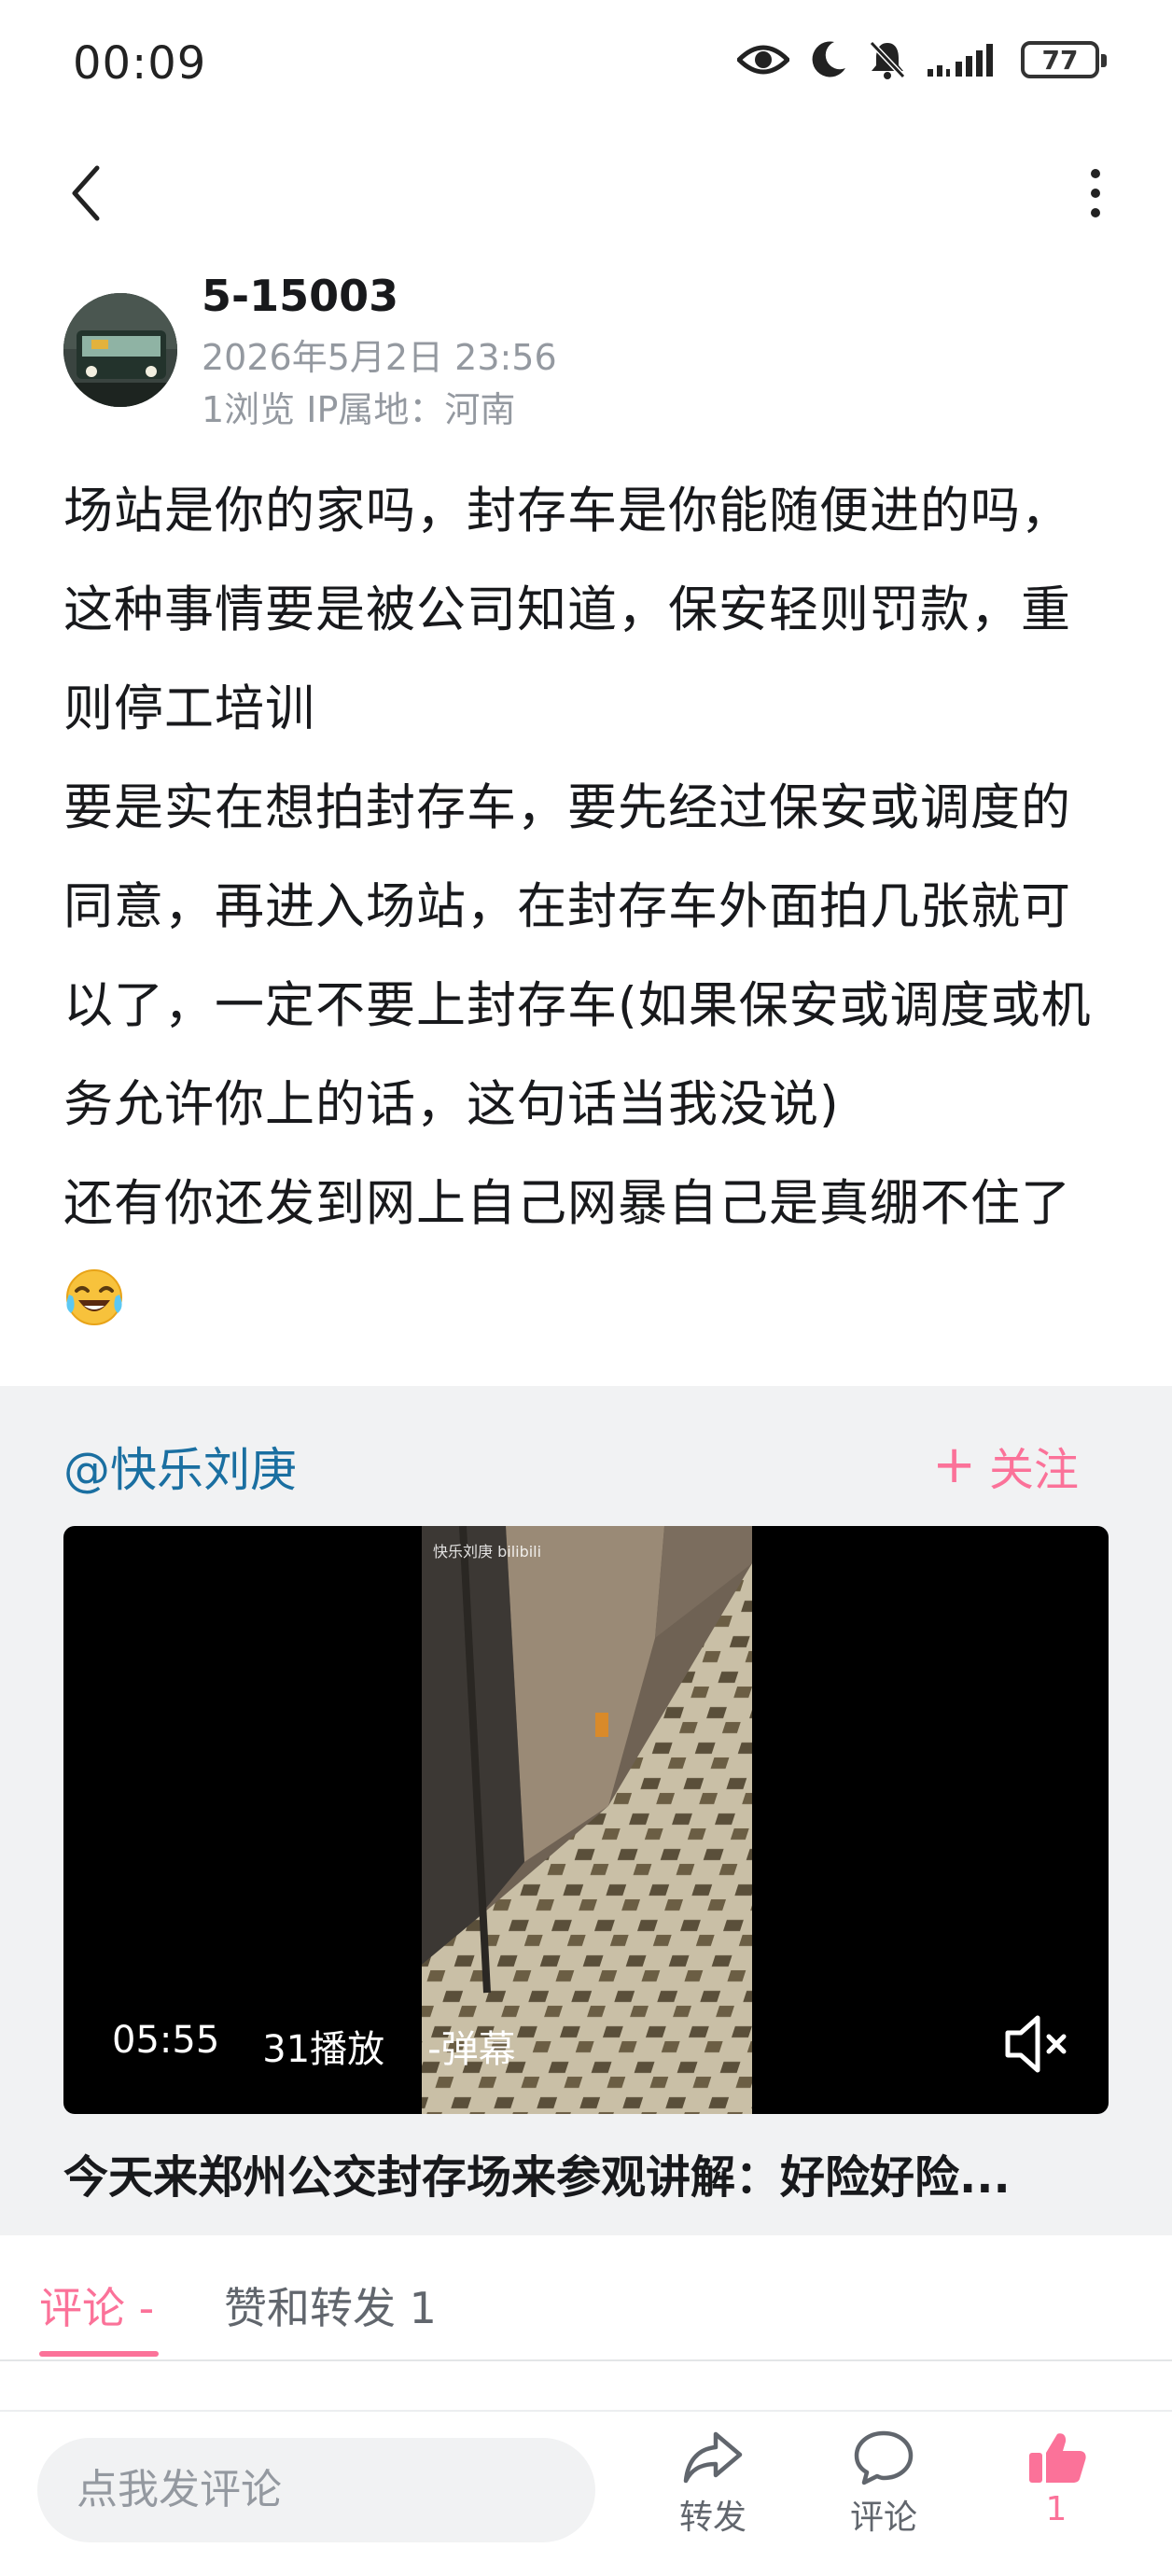 This screenshot has width=1172, height=2576. I want to click on tab-active-indicator, so click(99, 2354).